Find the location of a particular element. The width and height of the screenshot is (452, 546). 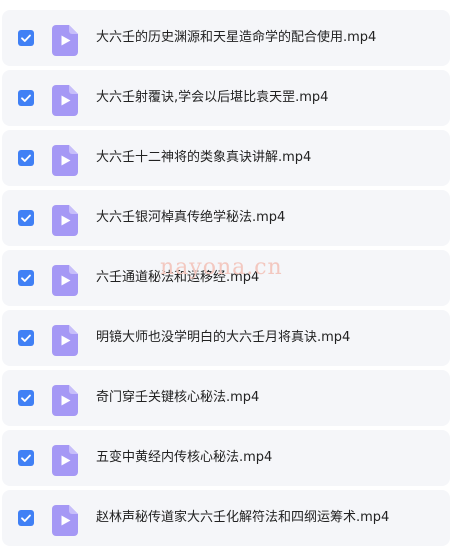

file-name: 明镜大师也没学明白的大六壬月将真诀.mp4 is located at coordinates (223, 337).